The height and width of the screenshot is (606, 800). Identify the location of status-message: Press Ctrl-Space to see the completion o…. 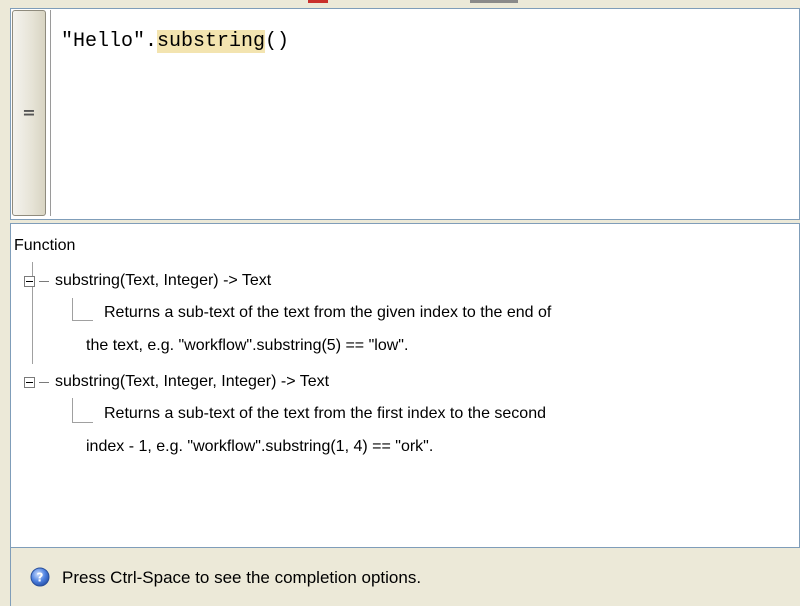
(242, 577).